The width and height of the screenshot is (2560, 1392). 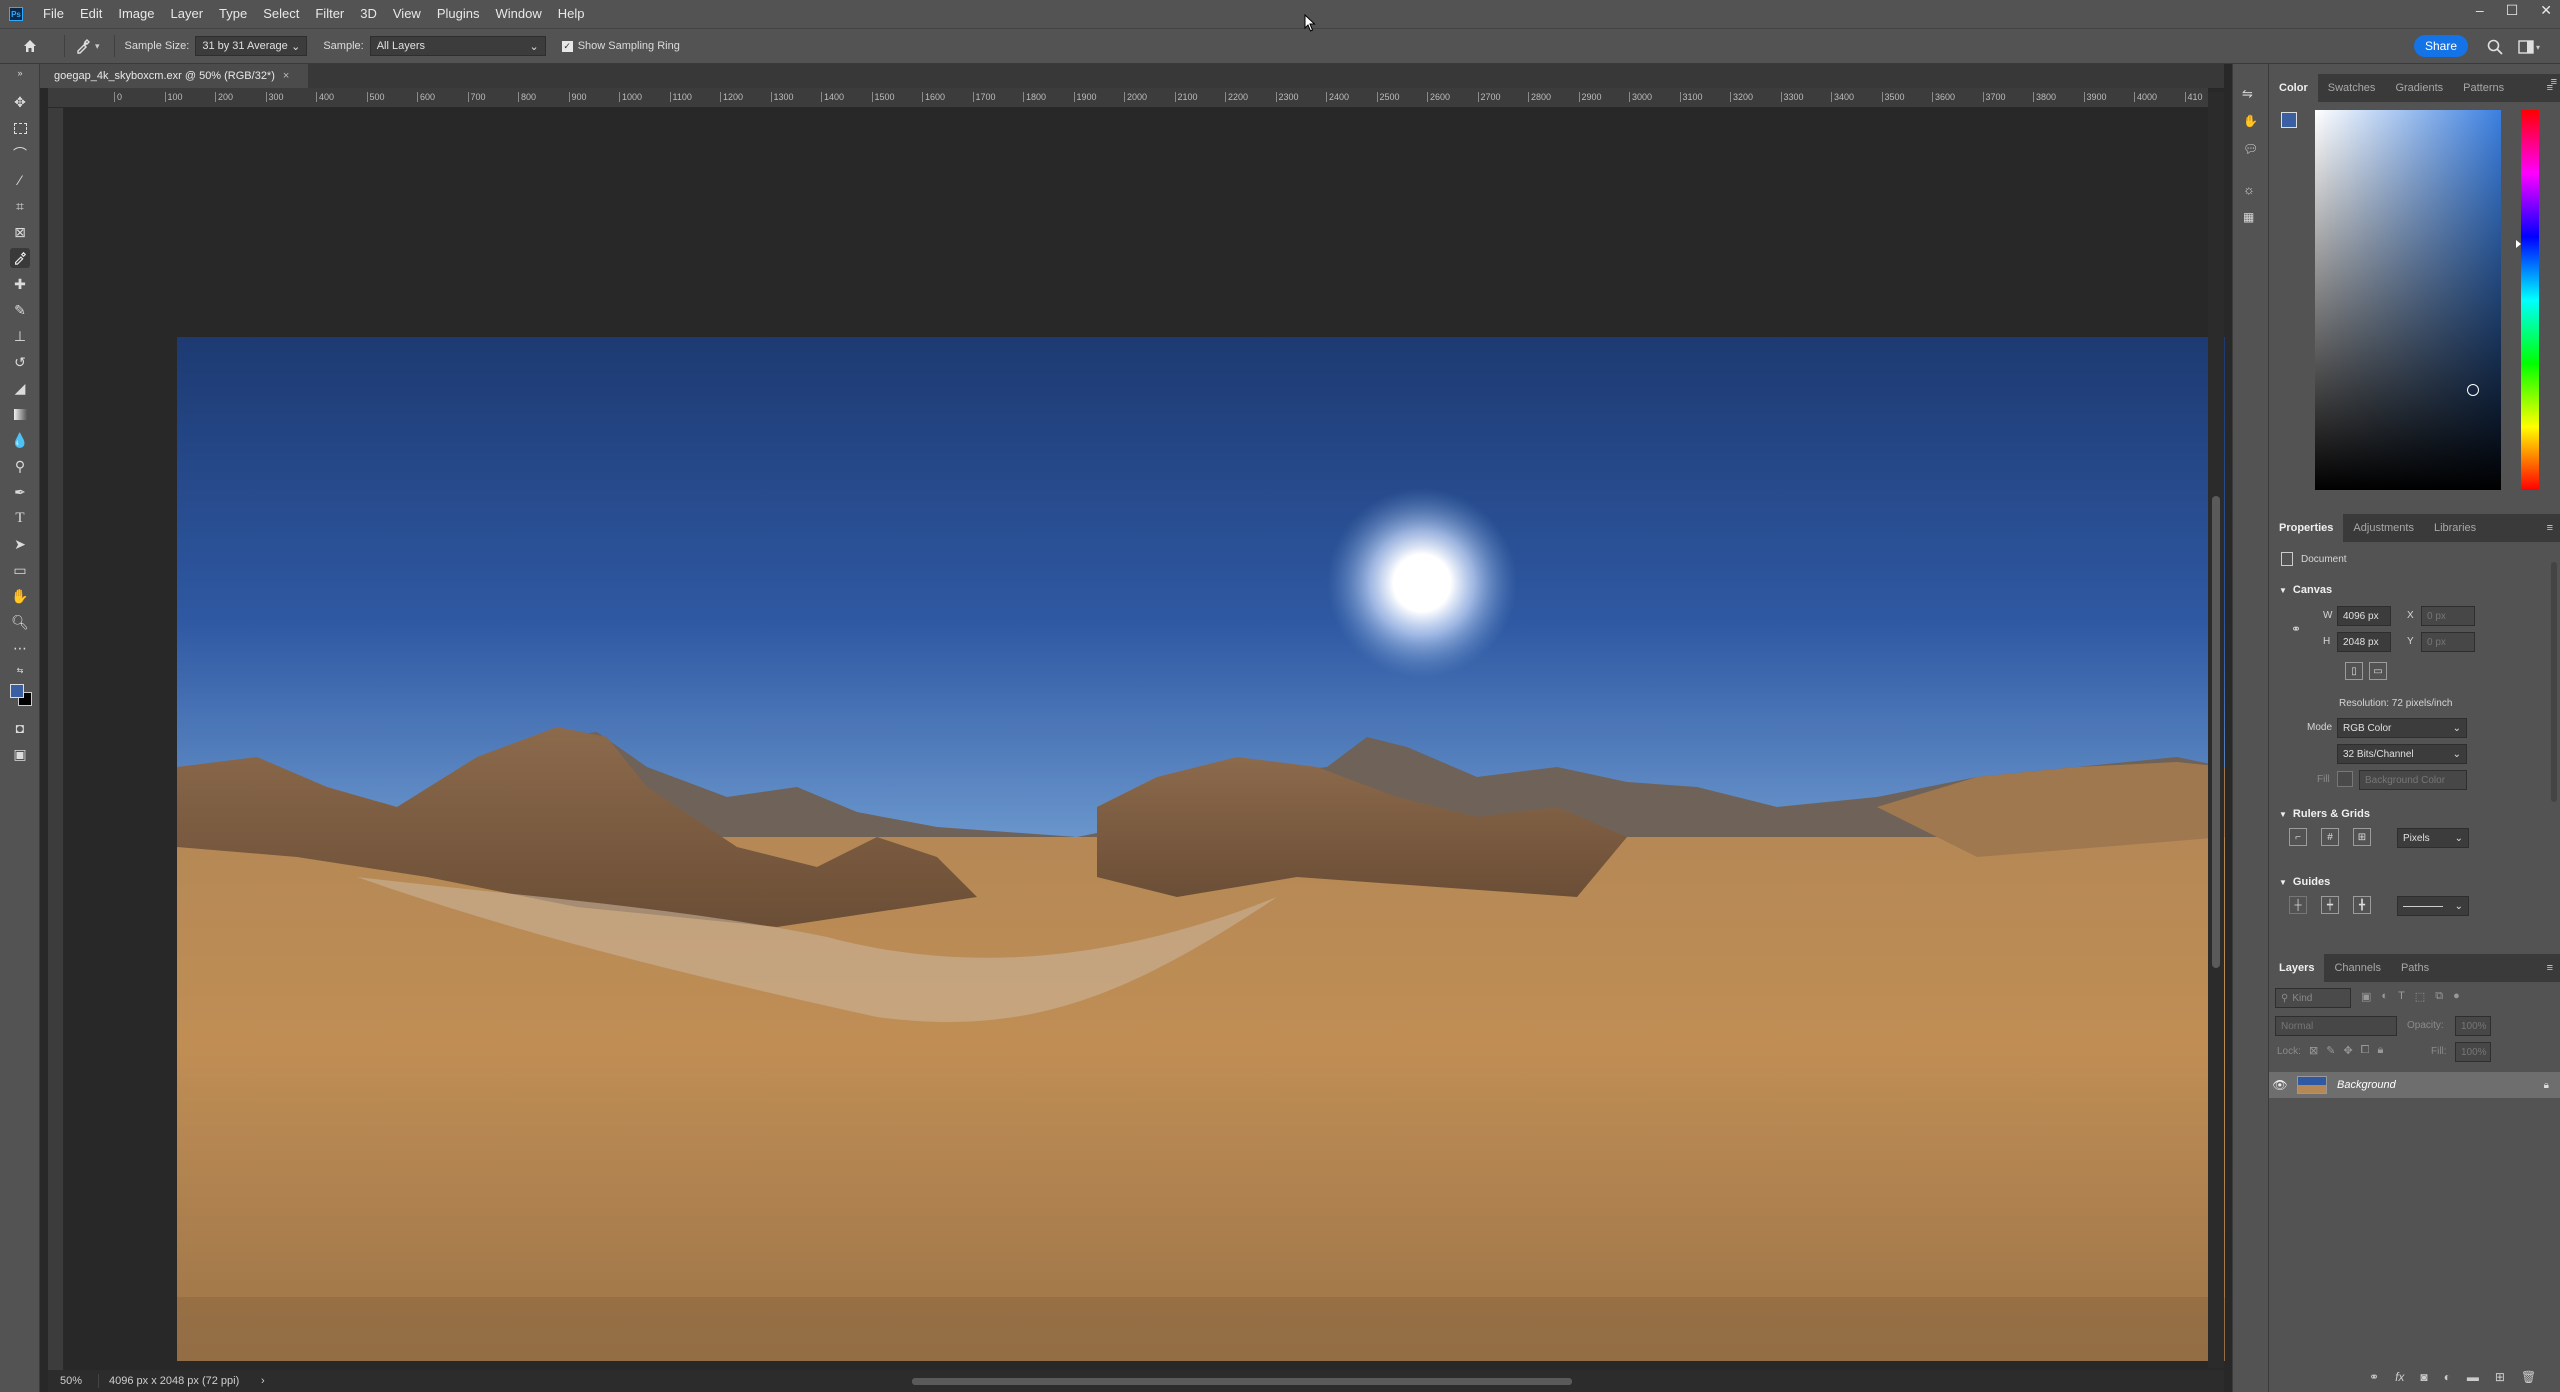 What do you see at coordinates (174, 76) in the screenshot?
I see `document-tab: goegap_4k_skyboxcm.exr @ 50% (RGB/32*) ×` at bounding box center [174, 76].